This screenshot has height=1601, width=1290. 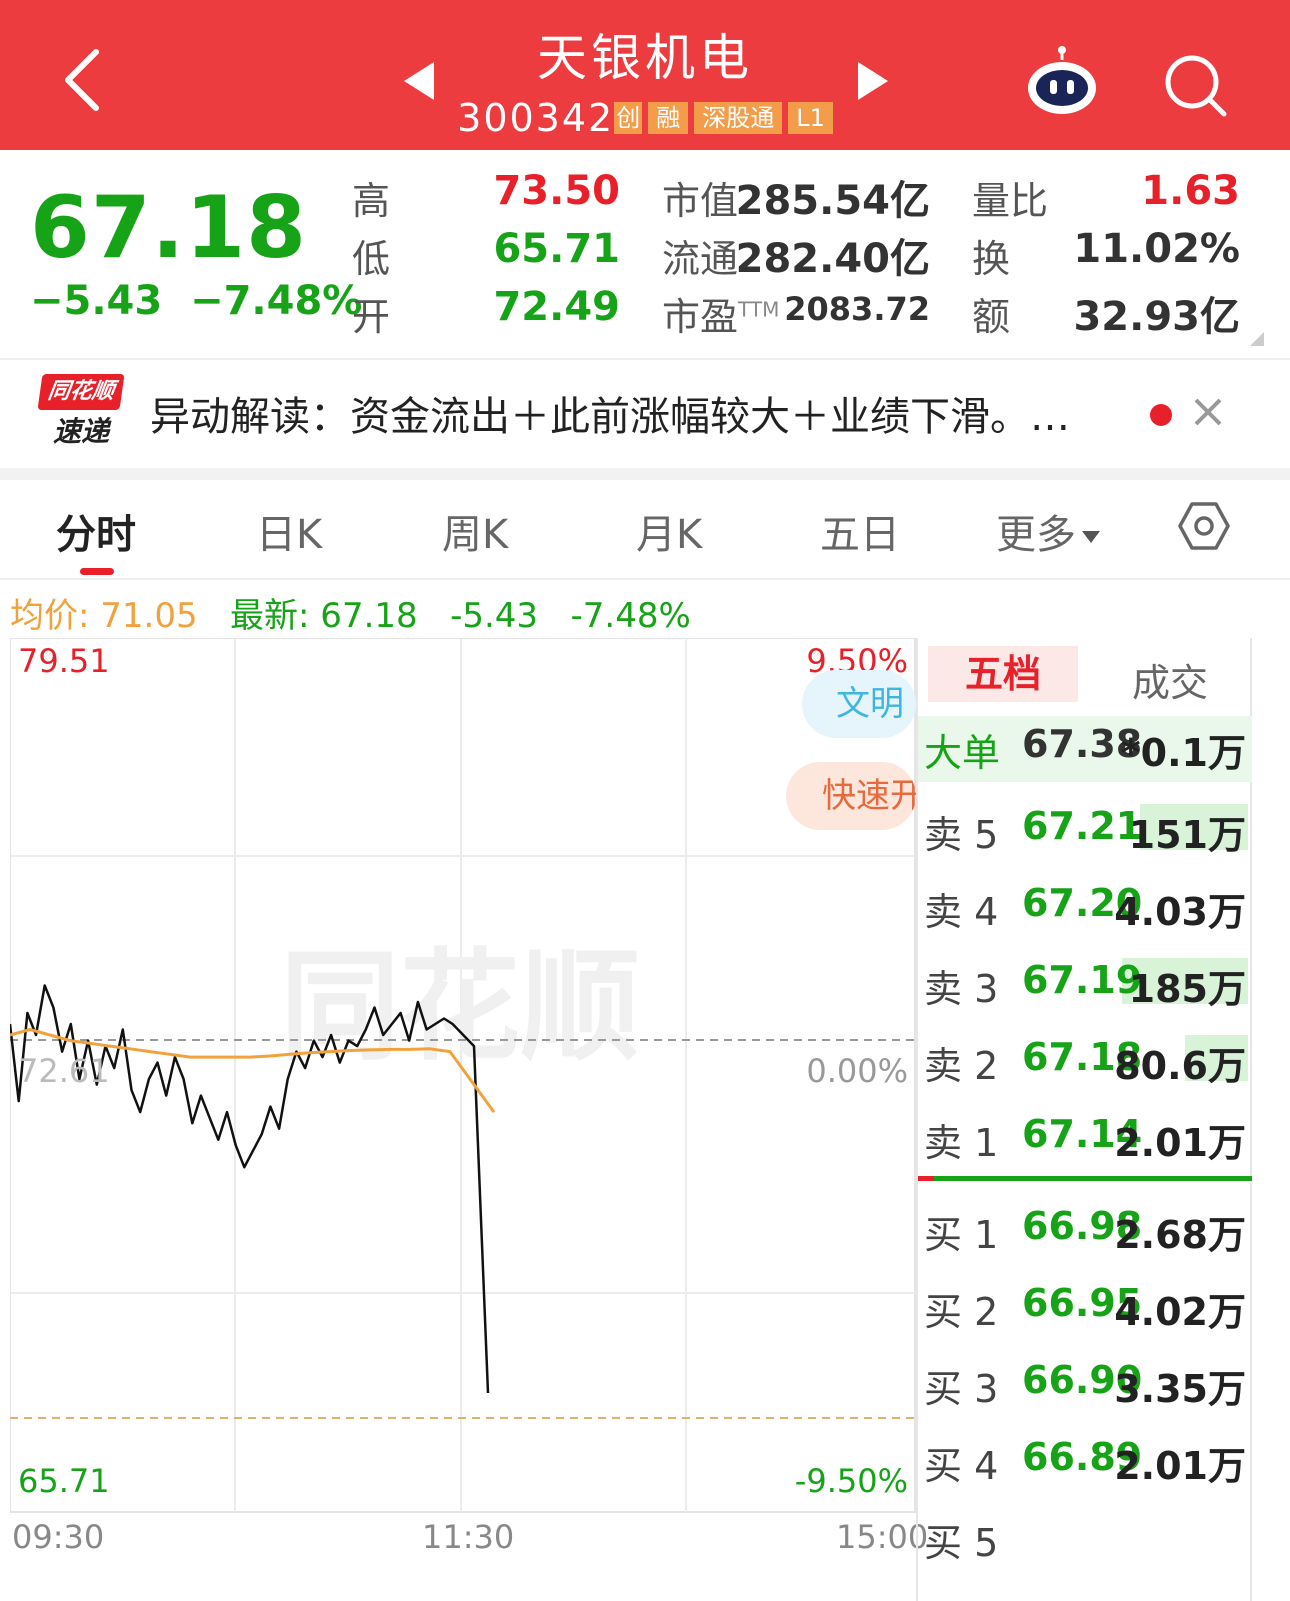 I want to click on ask-5-volume: 151万, so click(x=1187, y=835).